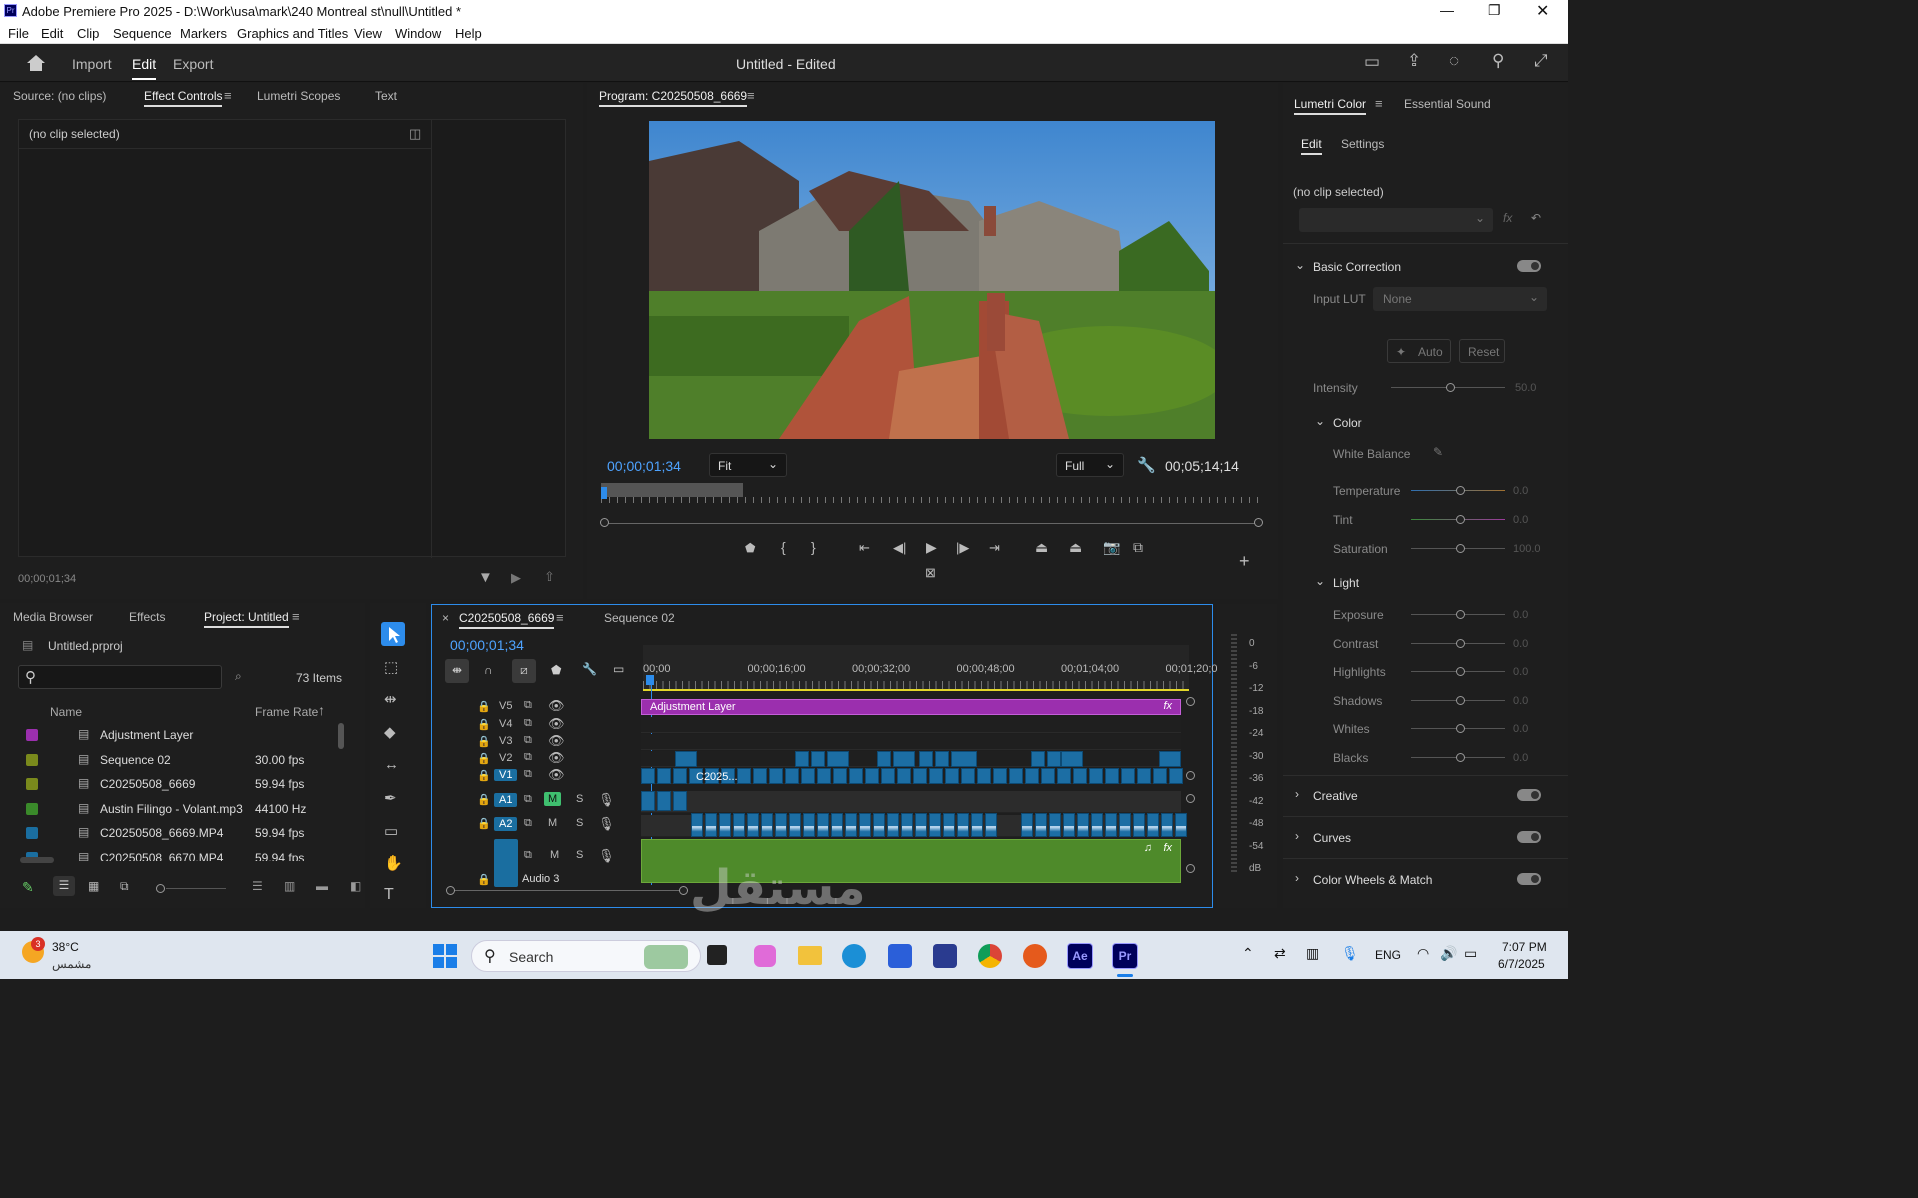 This screenshot has width=1918, height=1198. What do you see at coordinates (1297, 794) in the screenshot?
I see `chevron-right-icon: ›` at bounding box center [1297, 794].